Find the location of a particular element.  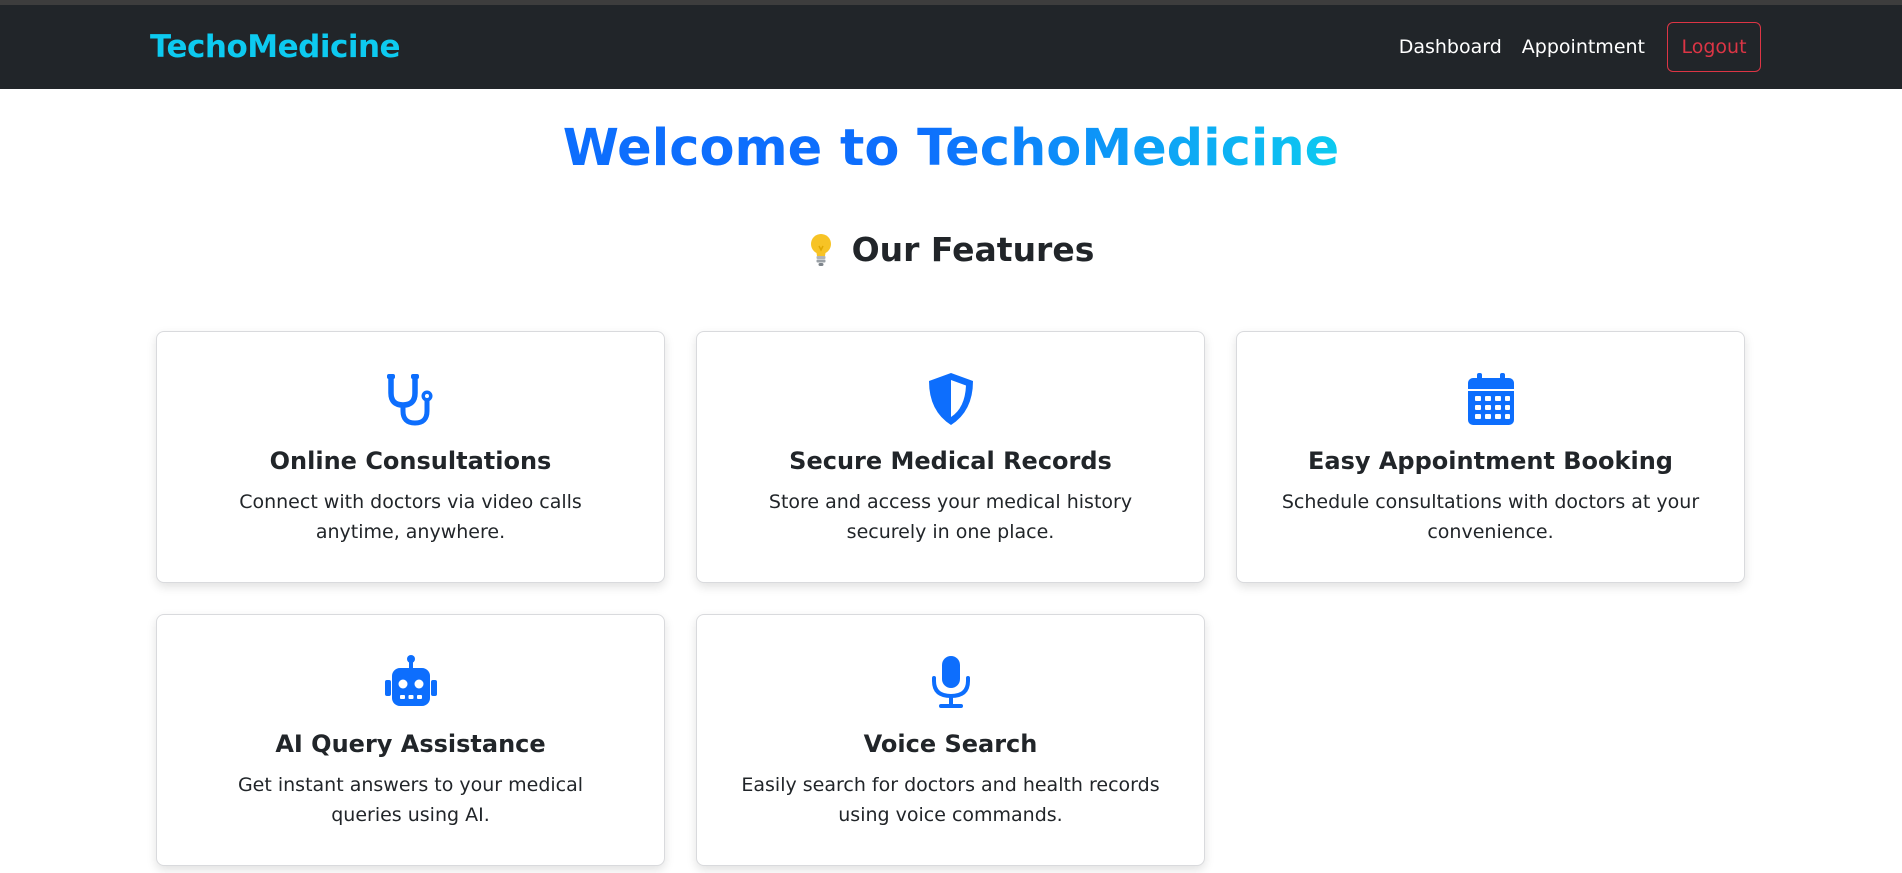

calendar-icon is located at coordinates (1490, 399).